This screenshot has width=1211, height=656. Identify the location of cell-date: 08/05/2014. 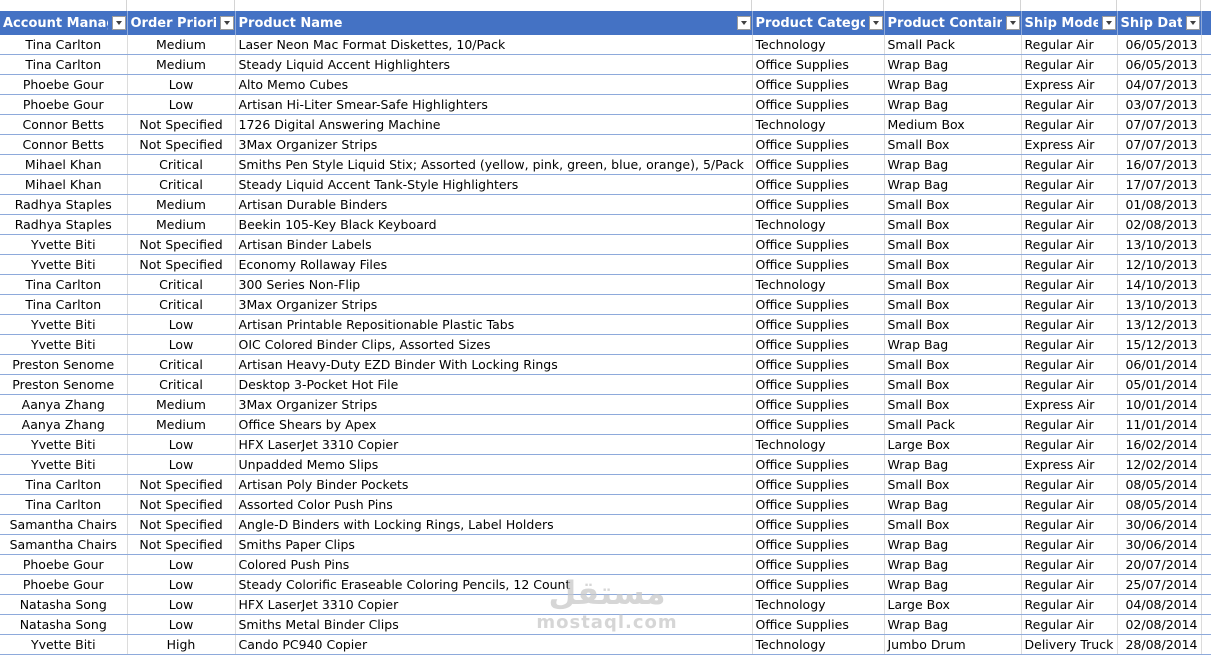
(1159, 484).